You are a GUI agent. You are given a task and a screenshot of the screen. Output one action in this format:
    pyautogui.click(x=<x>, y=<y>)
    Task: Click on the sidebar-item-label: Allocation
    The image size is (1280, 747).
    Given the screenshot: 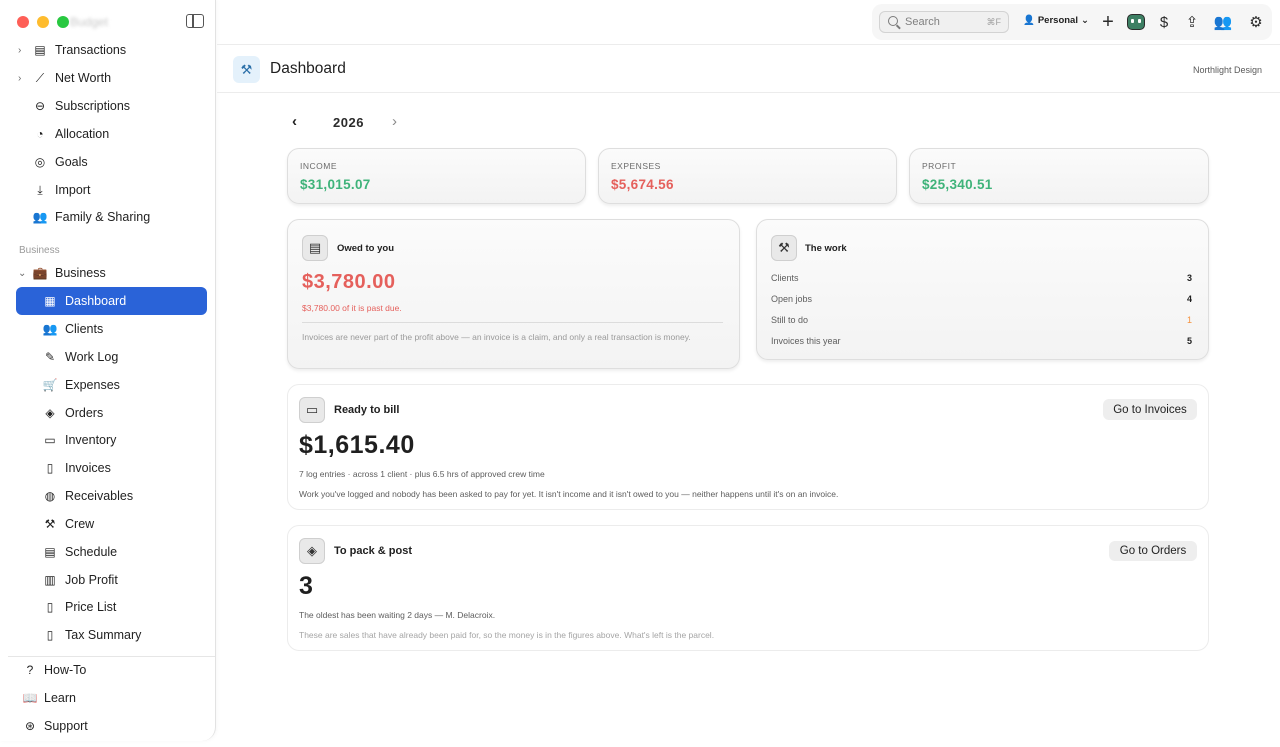 What is the action you would take?
    pyautogui.click(x=82, y=134)
    